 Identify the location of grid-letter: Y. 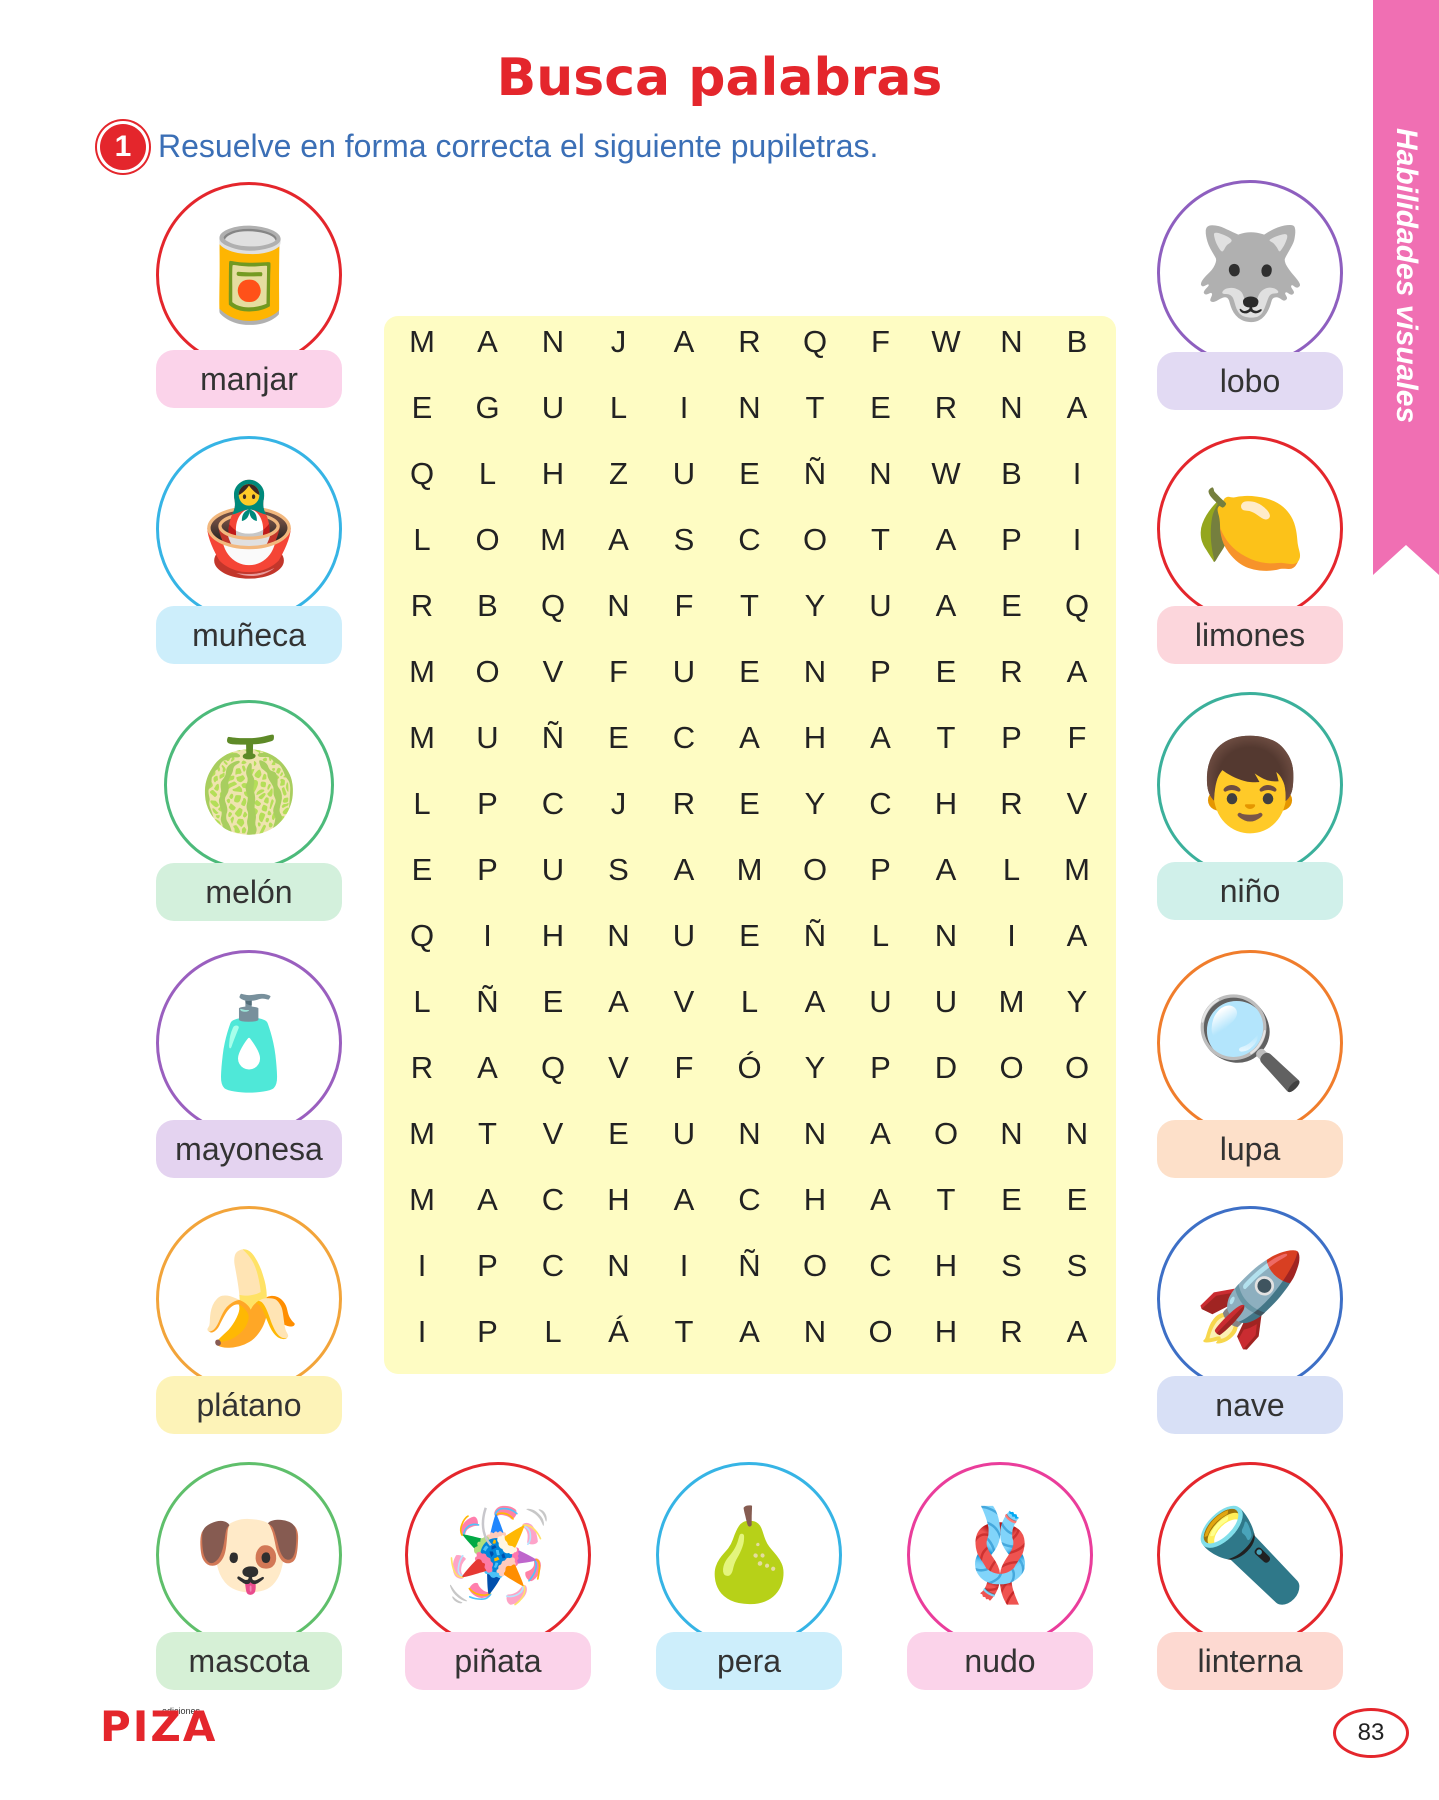
(815, 606).